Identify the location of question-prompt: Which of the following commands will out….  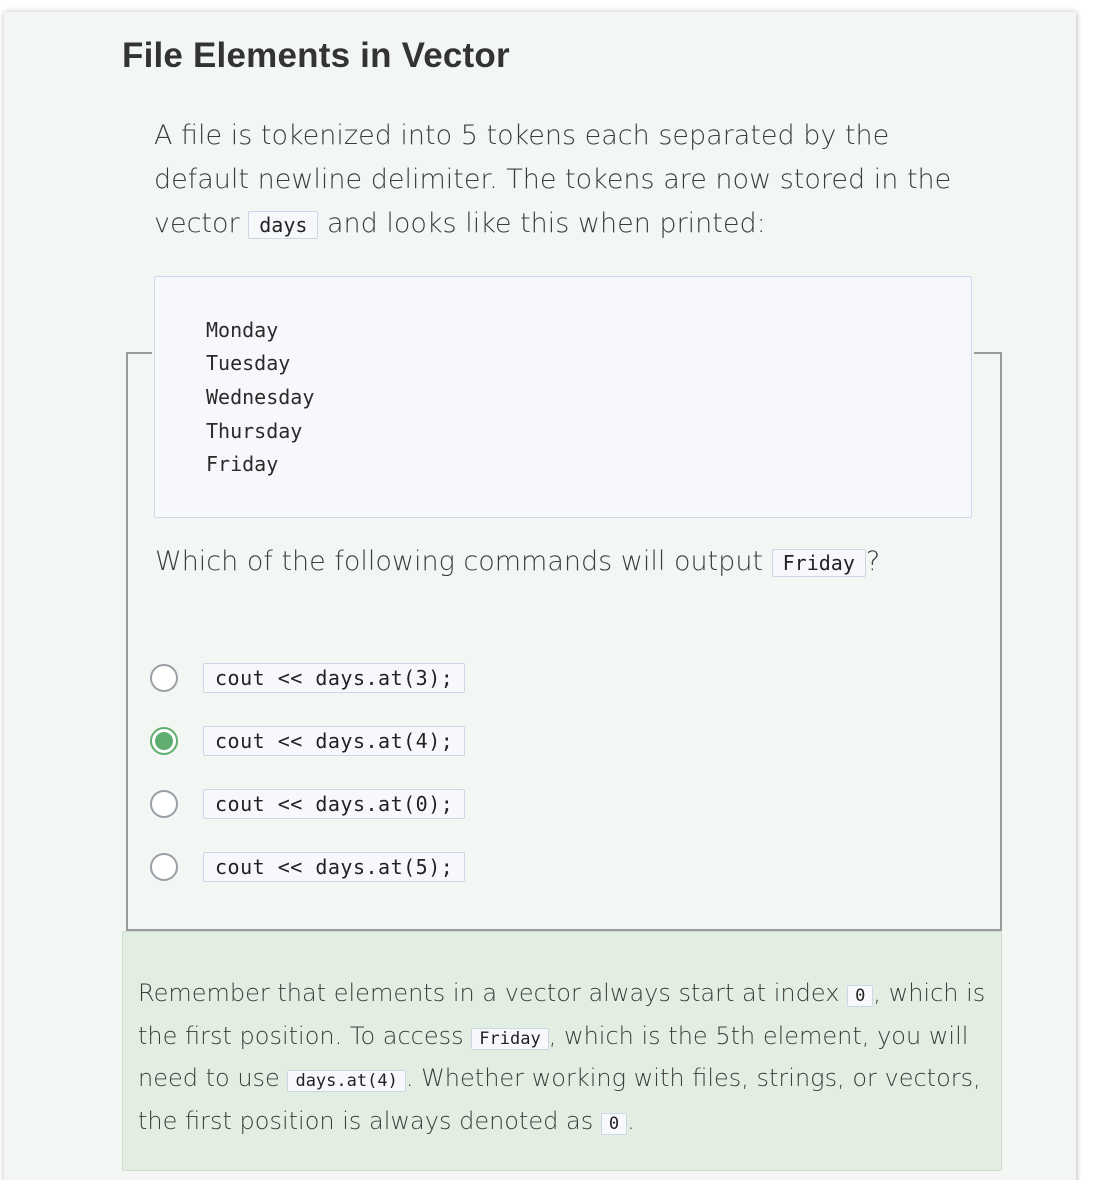
(517, 561).